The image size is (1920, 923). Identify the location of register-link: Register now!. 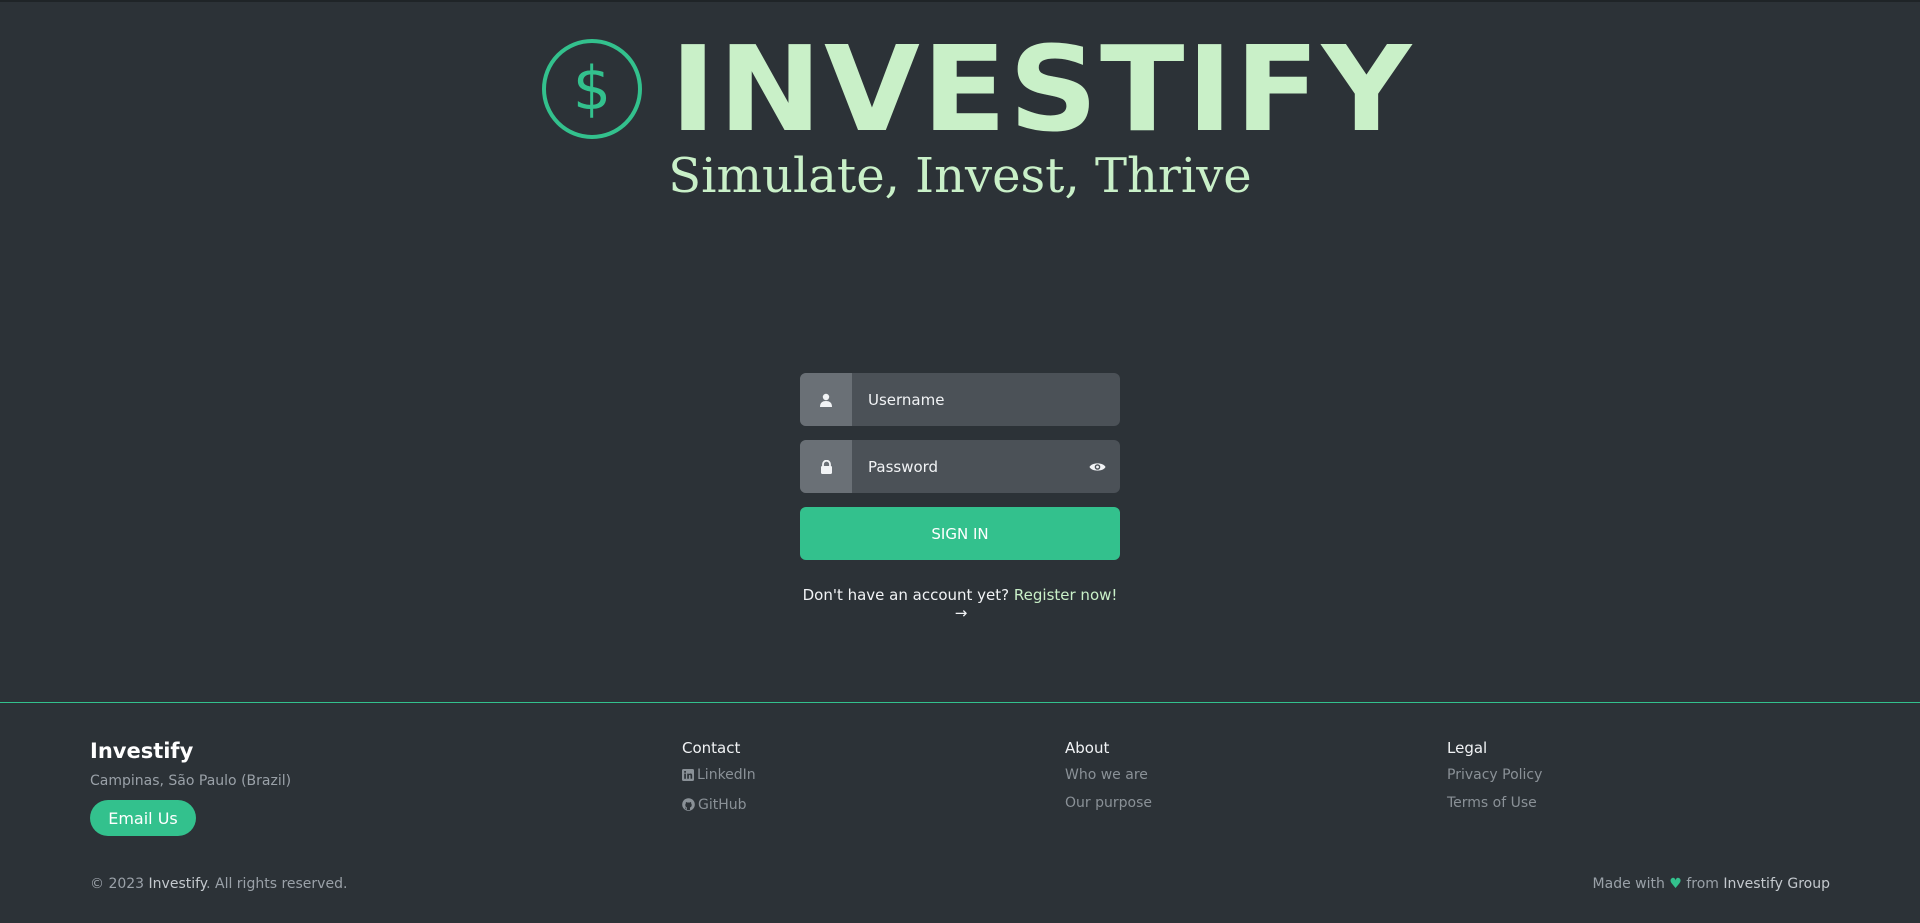
(1066, 595).